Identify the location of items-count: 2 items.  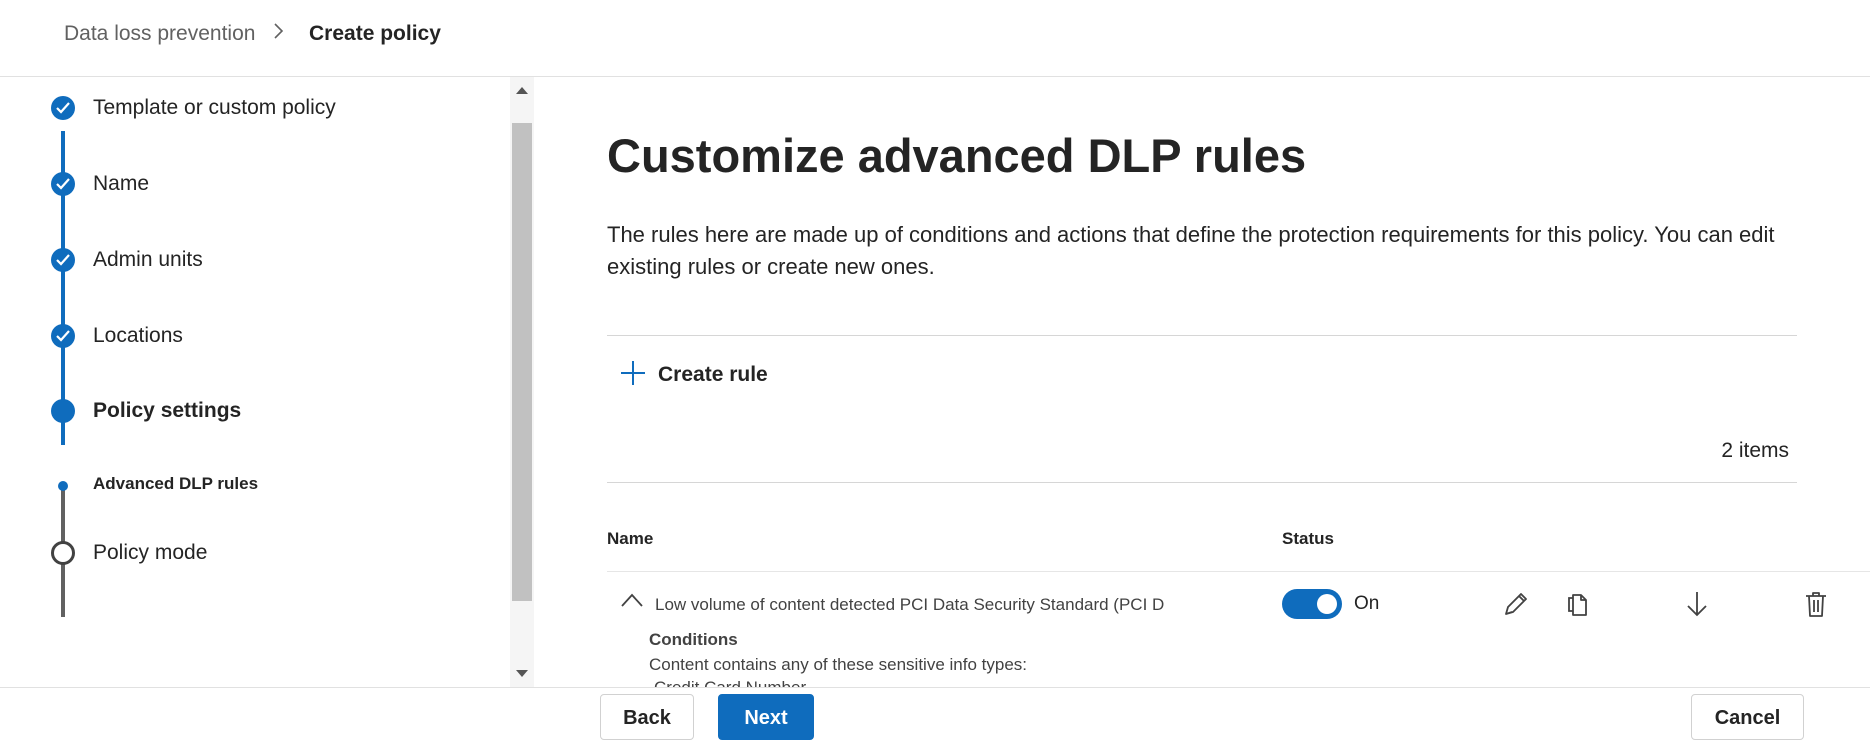
(1755, 450).